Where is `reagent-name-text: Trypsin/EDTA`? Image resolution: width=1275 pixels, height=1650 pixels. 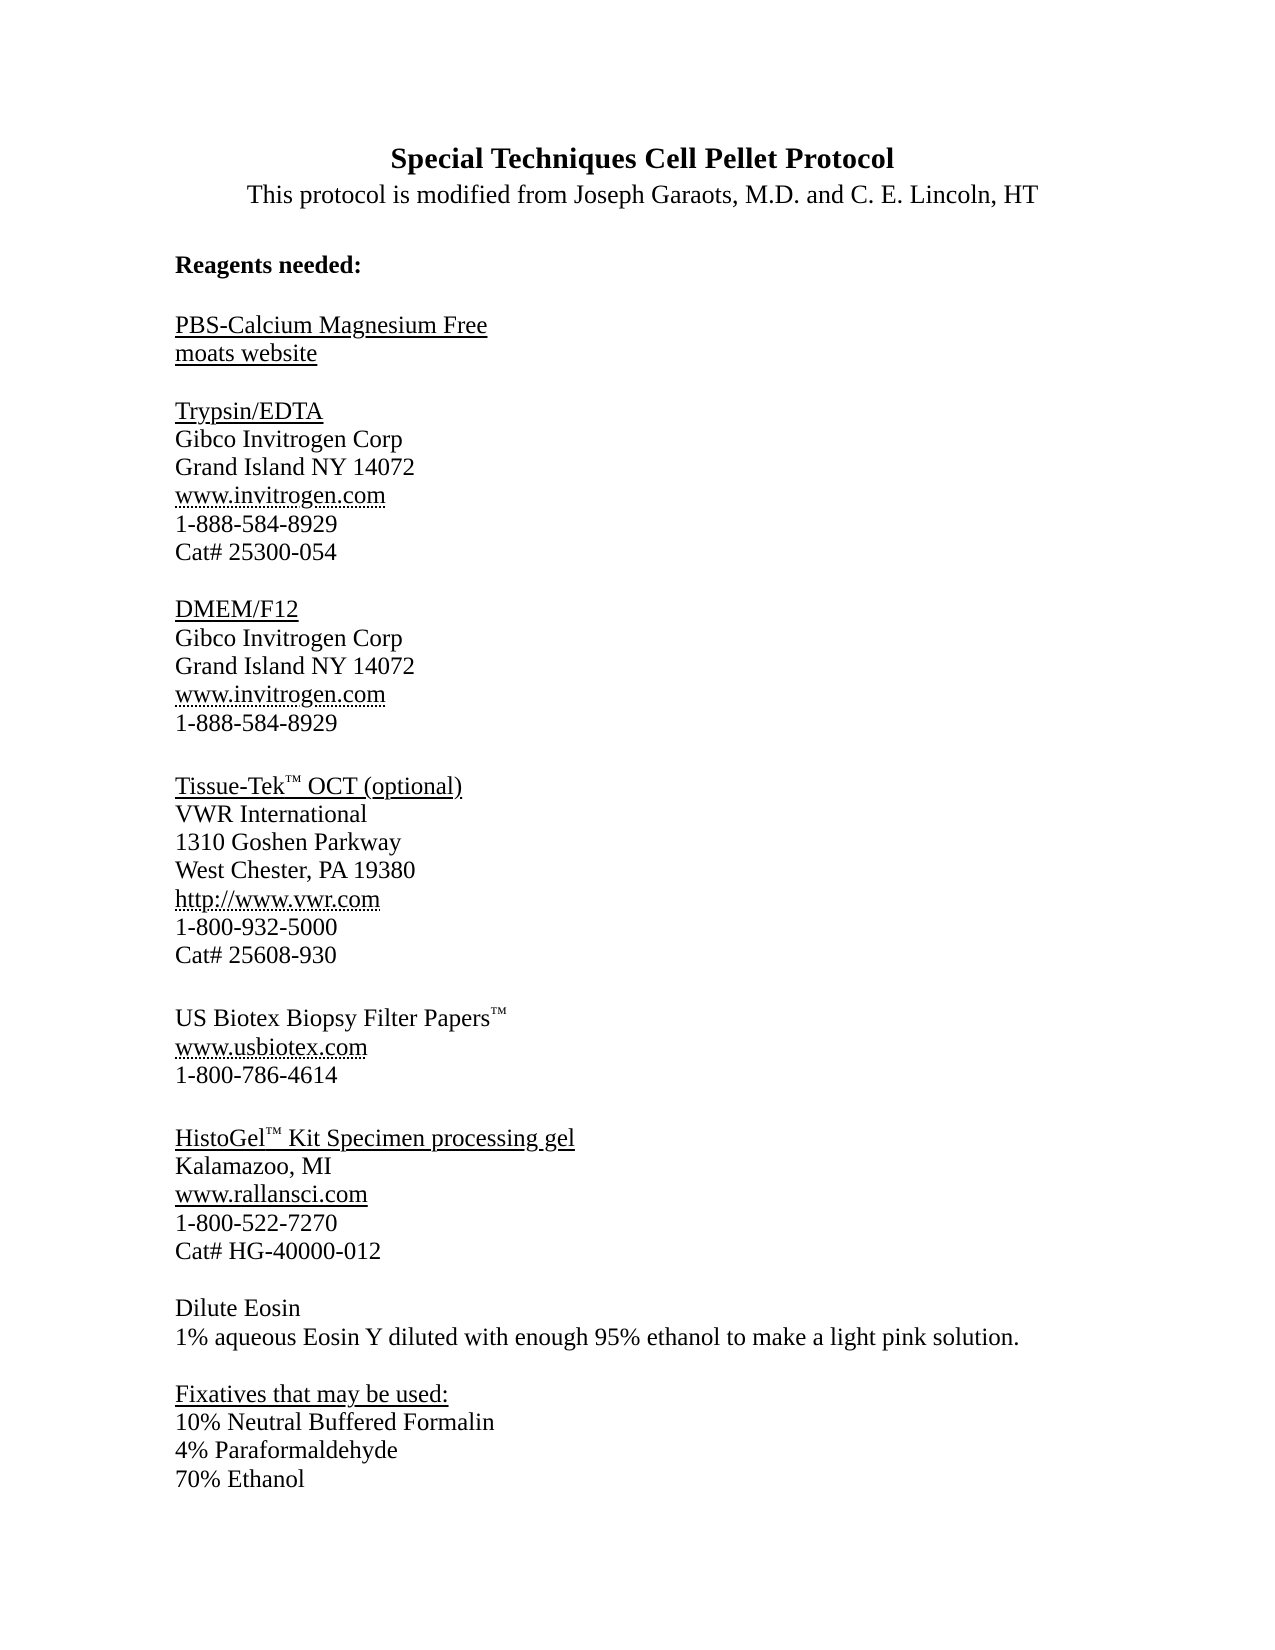 reagent-name-text: Trypsin/EDTA is located at coordinates (249, 411).